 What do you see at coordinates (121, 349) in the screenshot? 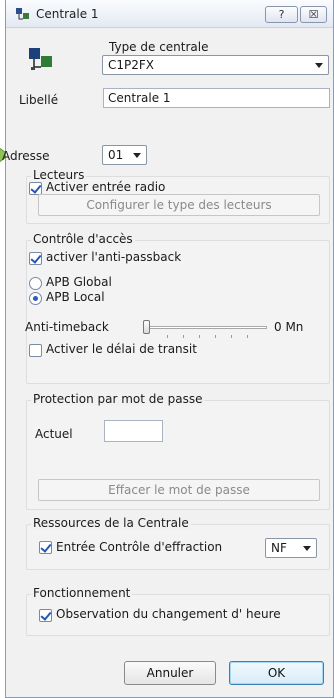
I see `transit-label: Activer le délai de transit` at bounding box center [121, 349].